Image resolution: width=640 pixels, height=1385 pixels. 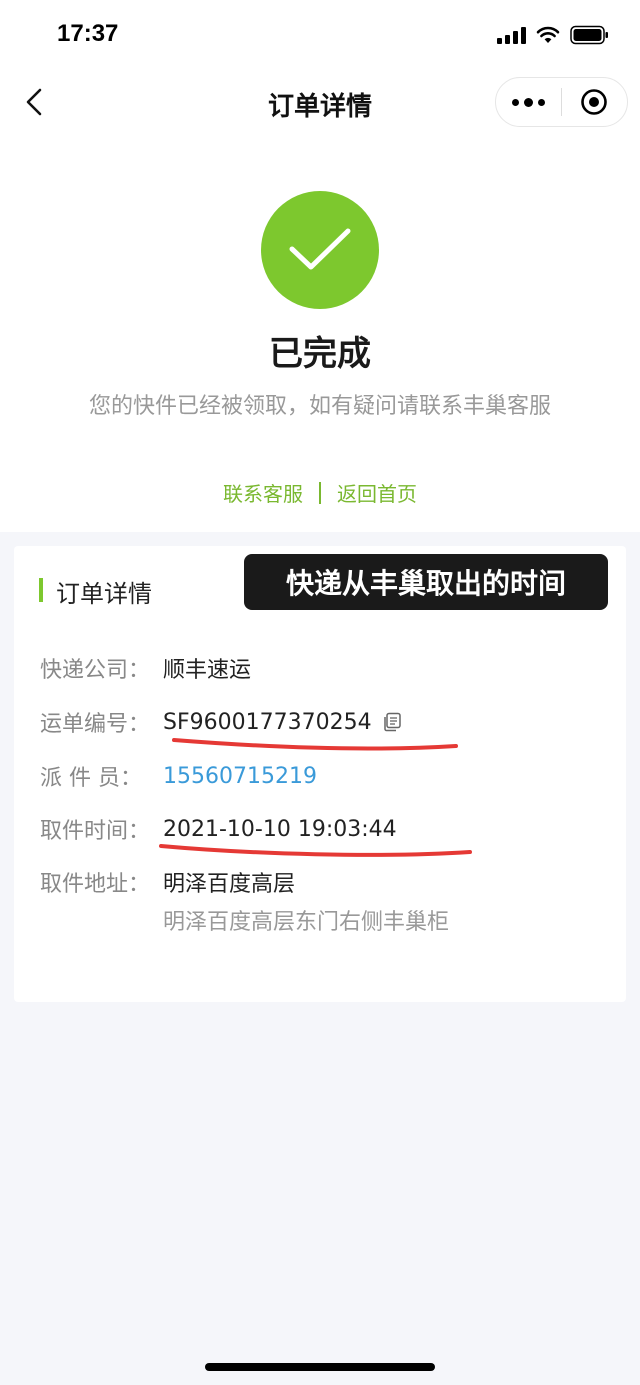 What do you see at coordinates (320, 1367) in the screenshot?
I see `home-indicator` at bounding box center [320, 1367].